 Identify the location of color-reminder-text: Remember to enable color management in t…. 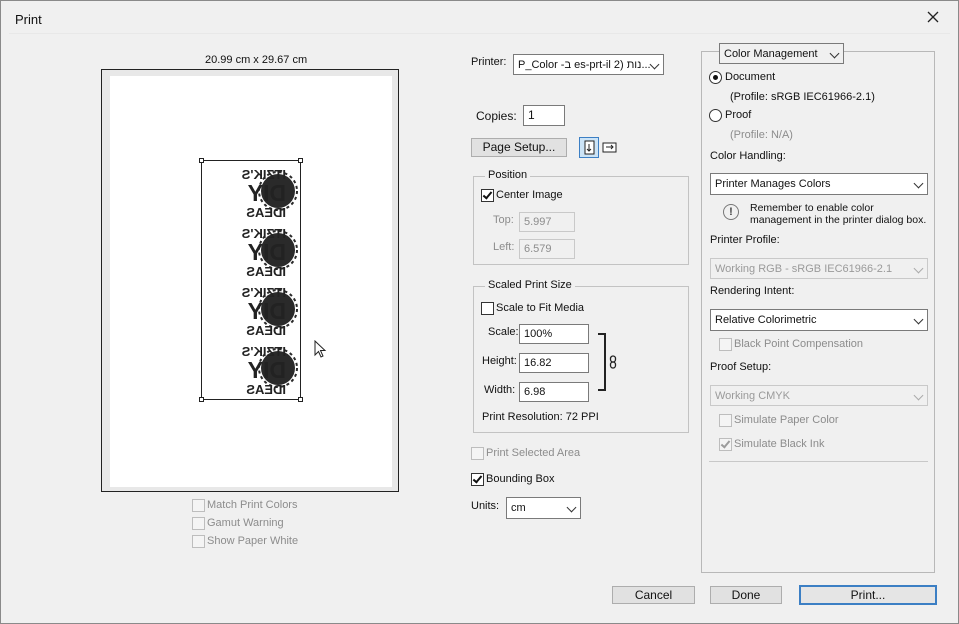
(838, 214).